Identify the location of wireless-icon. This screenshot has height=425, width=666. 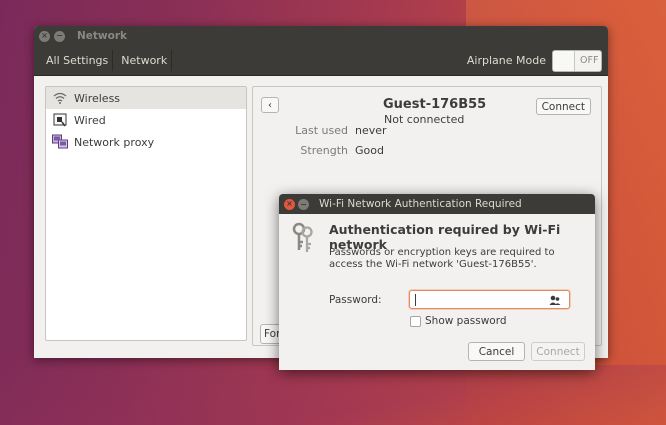
(60, 98).